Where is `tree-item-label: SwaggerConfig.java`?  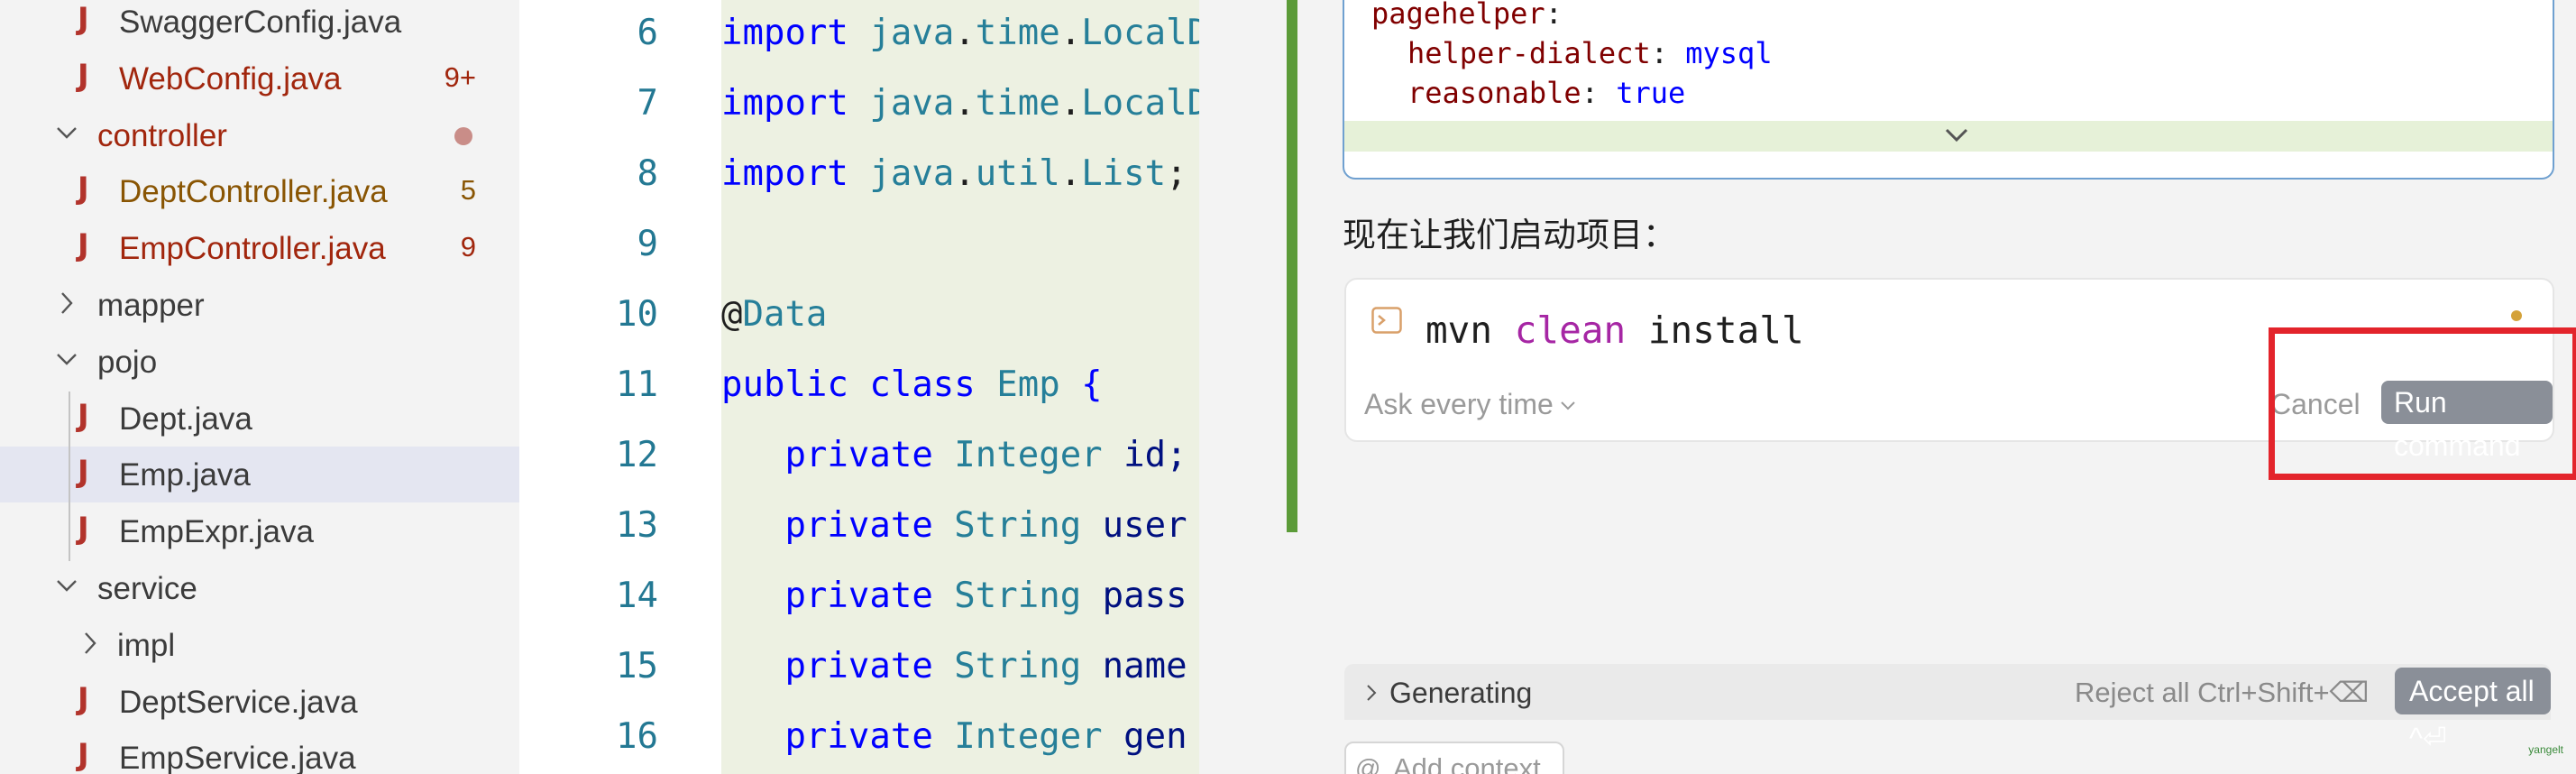
tree-item-label: SwaggerConfig.java is located at coordinates (260, 22).